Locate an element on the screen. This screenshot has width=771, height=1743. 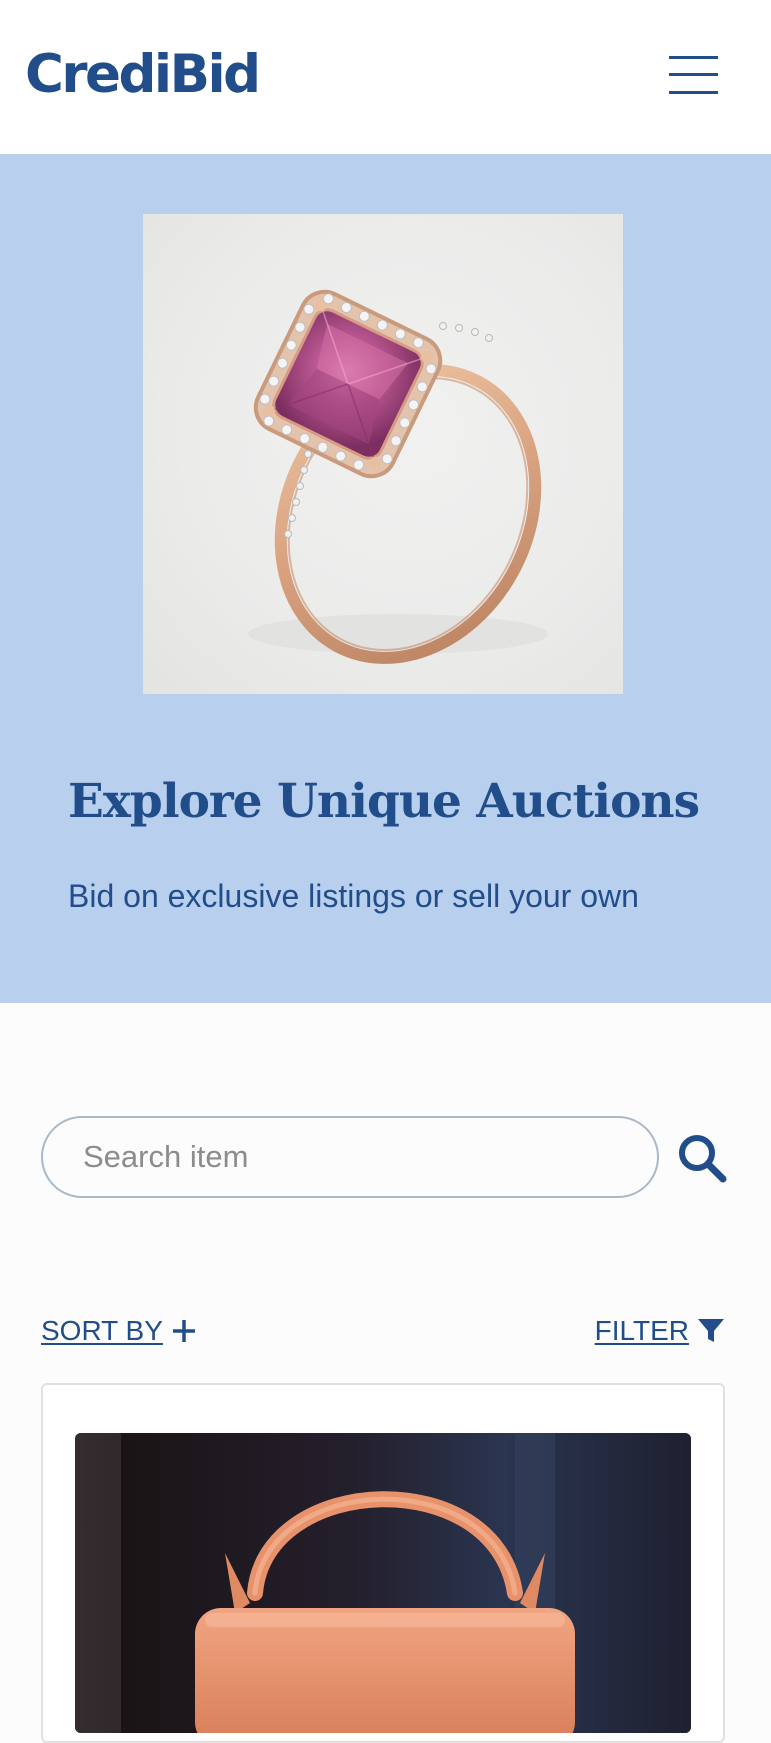
search-icon is located at coordinates (702, 1158).